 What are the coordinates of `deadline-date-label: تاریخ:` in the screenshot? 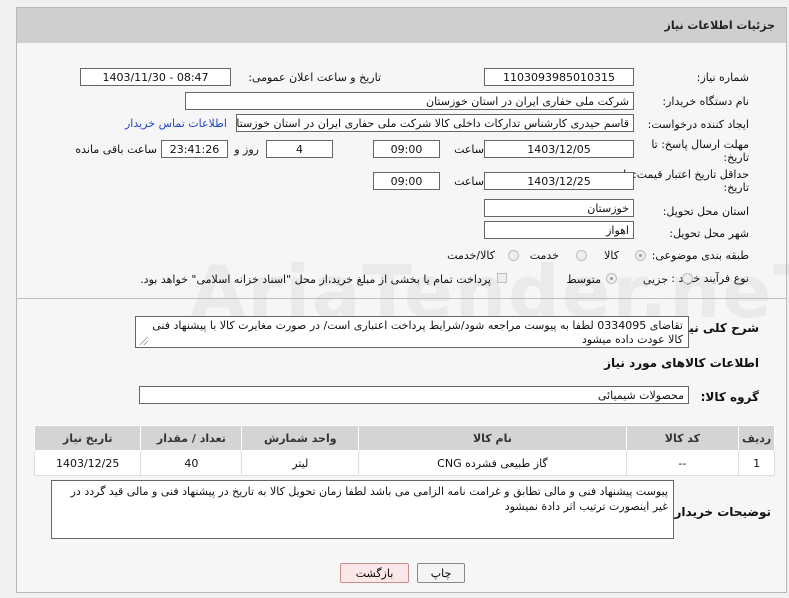 It's located at (736, 157).